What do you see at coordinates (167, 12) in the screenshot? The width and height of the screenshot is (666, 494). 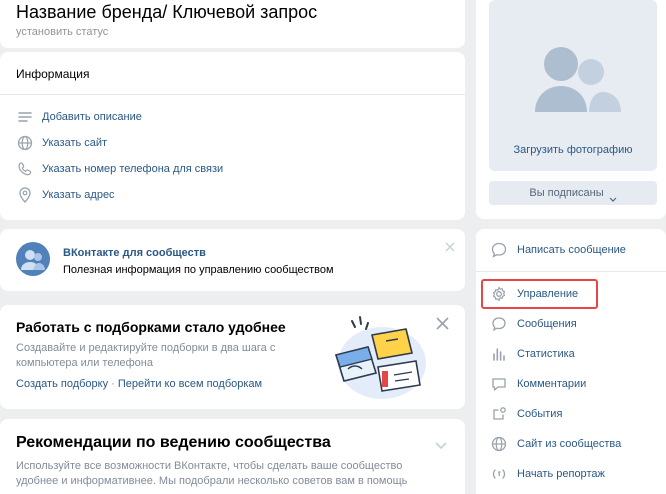 I see `page-title: Название бренда/ Ключевой запрос` at bounding box center [167, 12].